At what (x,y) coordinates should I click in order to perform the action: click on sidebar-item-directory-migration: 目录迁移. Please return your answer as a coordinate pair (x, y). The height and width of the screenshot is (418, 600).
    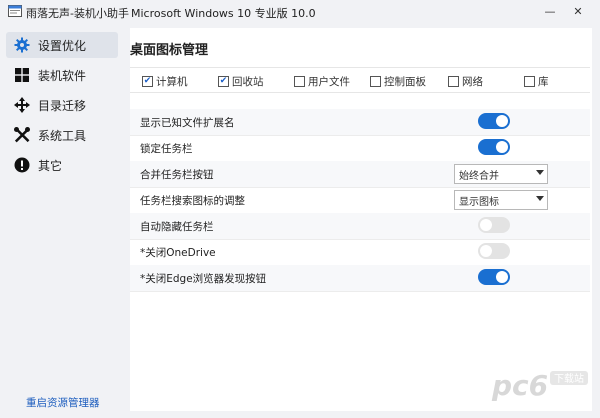
    Looking at the image, I should click on (62, 105).